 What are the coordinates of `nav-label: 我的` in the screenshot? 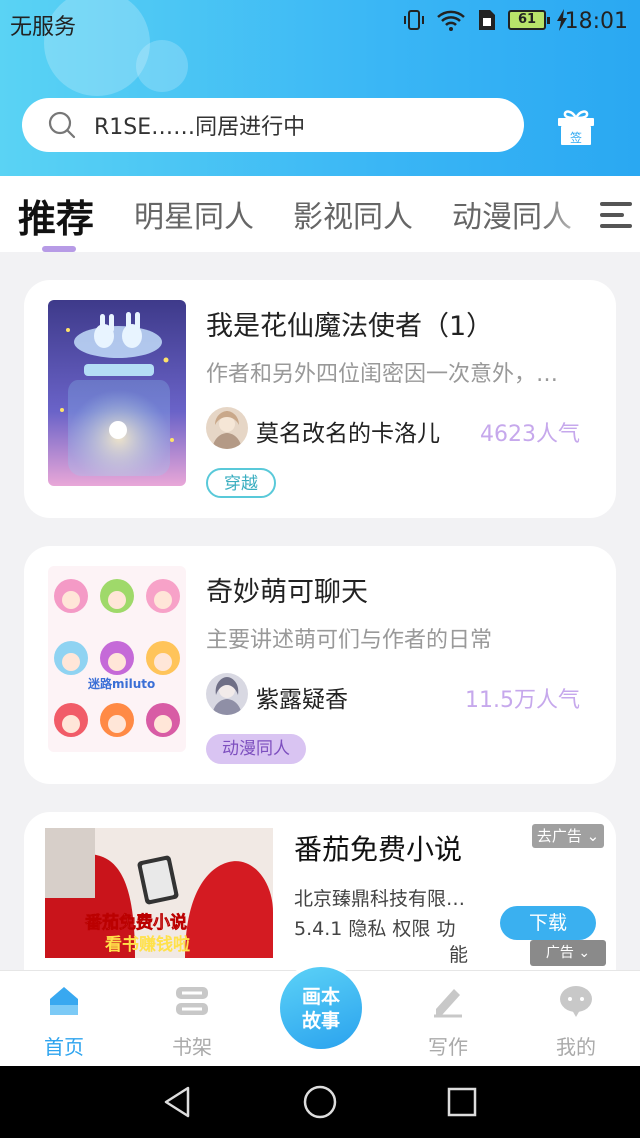 It's located at (576, 1047).